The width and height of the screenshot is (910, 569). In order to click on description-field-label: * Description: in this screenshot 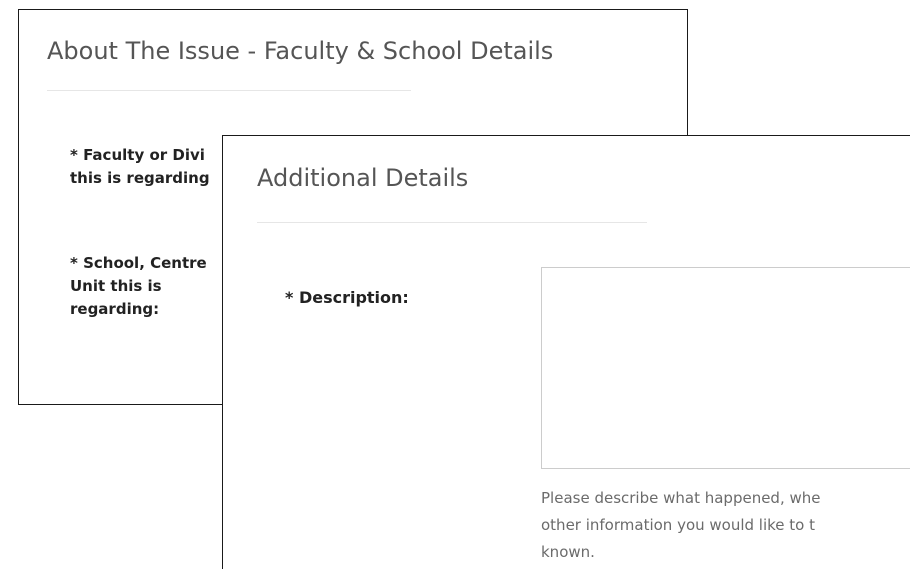, I will do `click(347, 297)`.